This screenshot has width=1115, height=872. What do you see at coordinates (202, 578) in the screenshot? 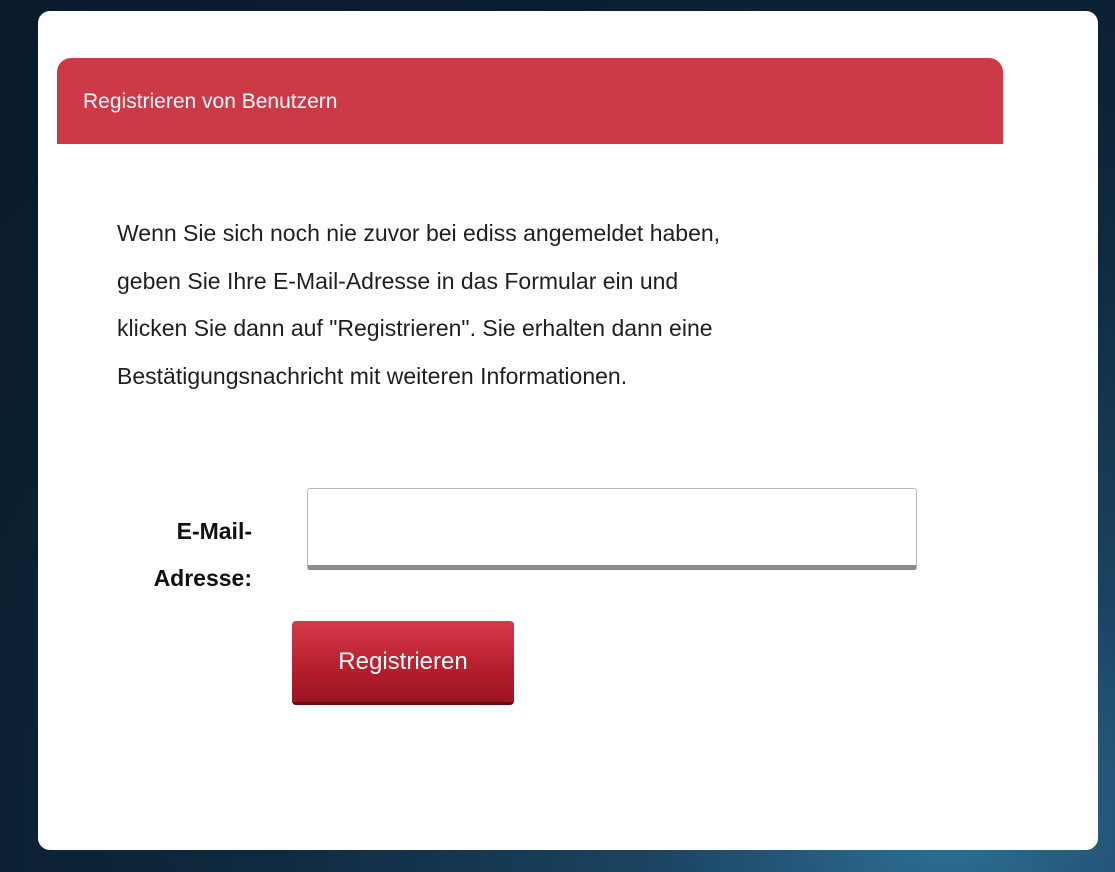
I see `email-label-line: Adresse:` at bounding box center [202, 578].